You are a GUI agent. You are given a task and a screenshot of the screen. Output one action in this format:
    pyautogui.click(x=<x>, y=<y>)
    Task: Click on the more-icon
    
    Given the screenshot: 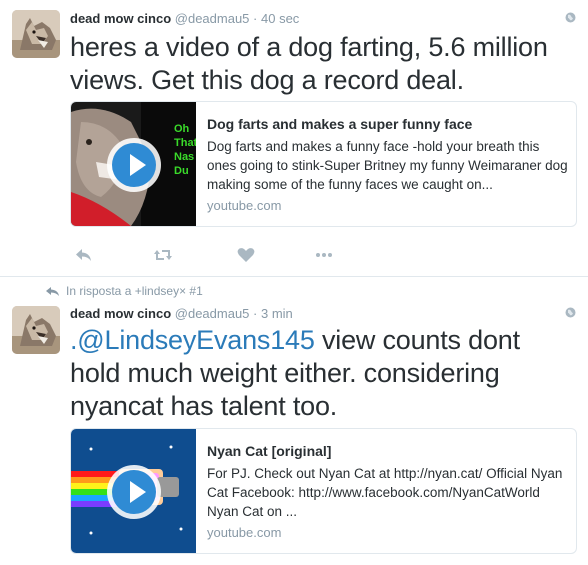 What is the action you would take?
    pyautogui.click(x=324, y=255)
    